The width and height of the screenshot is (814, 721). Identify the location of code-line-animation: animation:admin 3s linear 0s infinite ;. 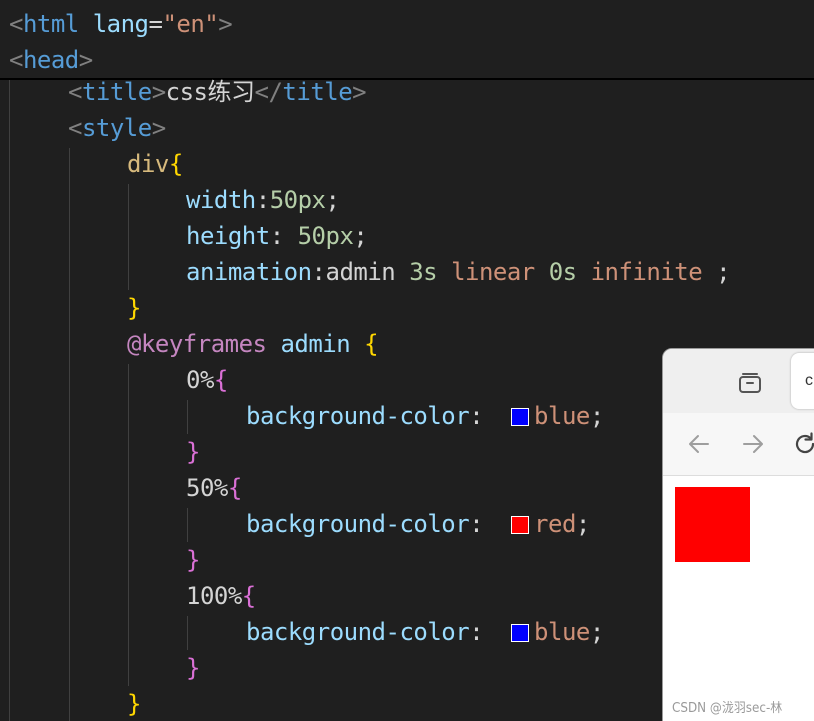
(458, 272).